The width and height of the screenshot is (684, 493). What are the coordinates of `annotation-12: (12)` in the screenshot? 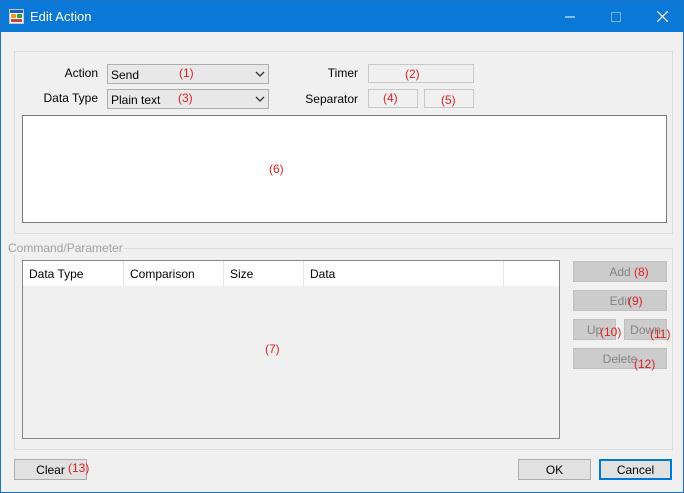 It's located at (645, 364).